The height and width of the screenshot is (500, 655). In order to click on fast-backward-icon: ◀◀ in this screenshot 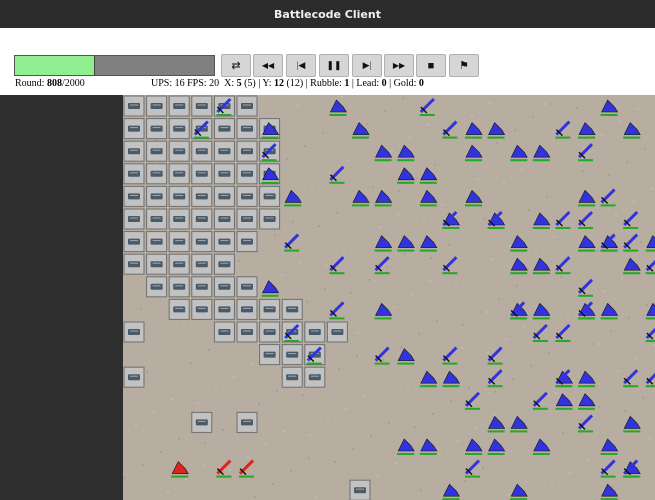, I will do `click(268, 65)`.